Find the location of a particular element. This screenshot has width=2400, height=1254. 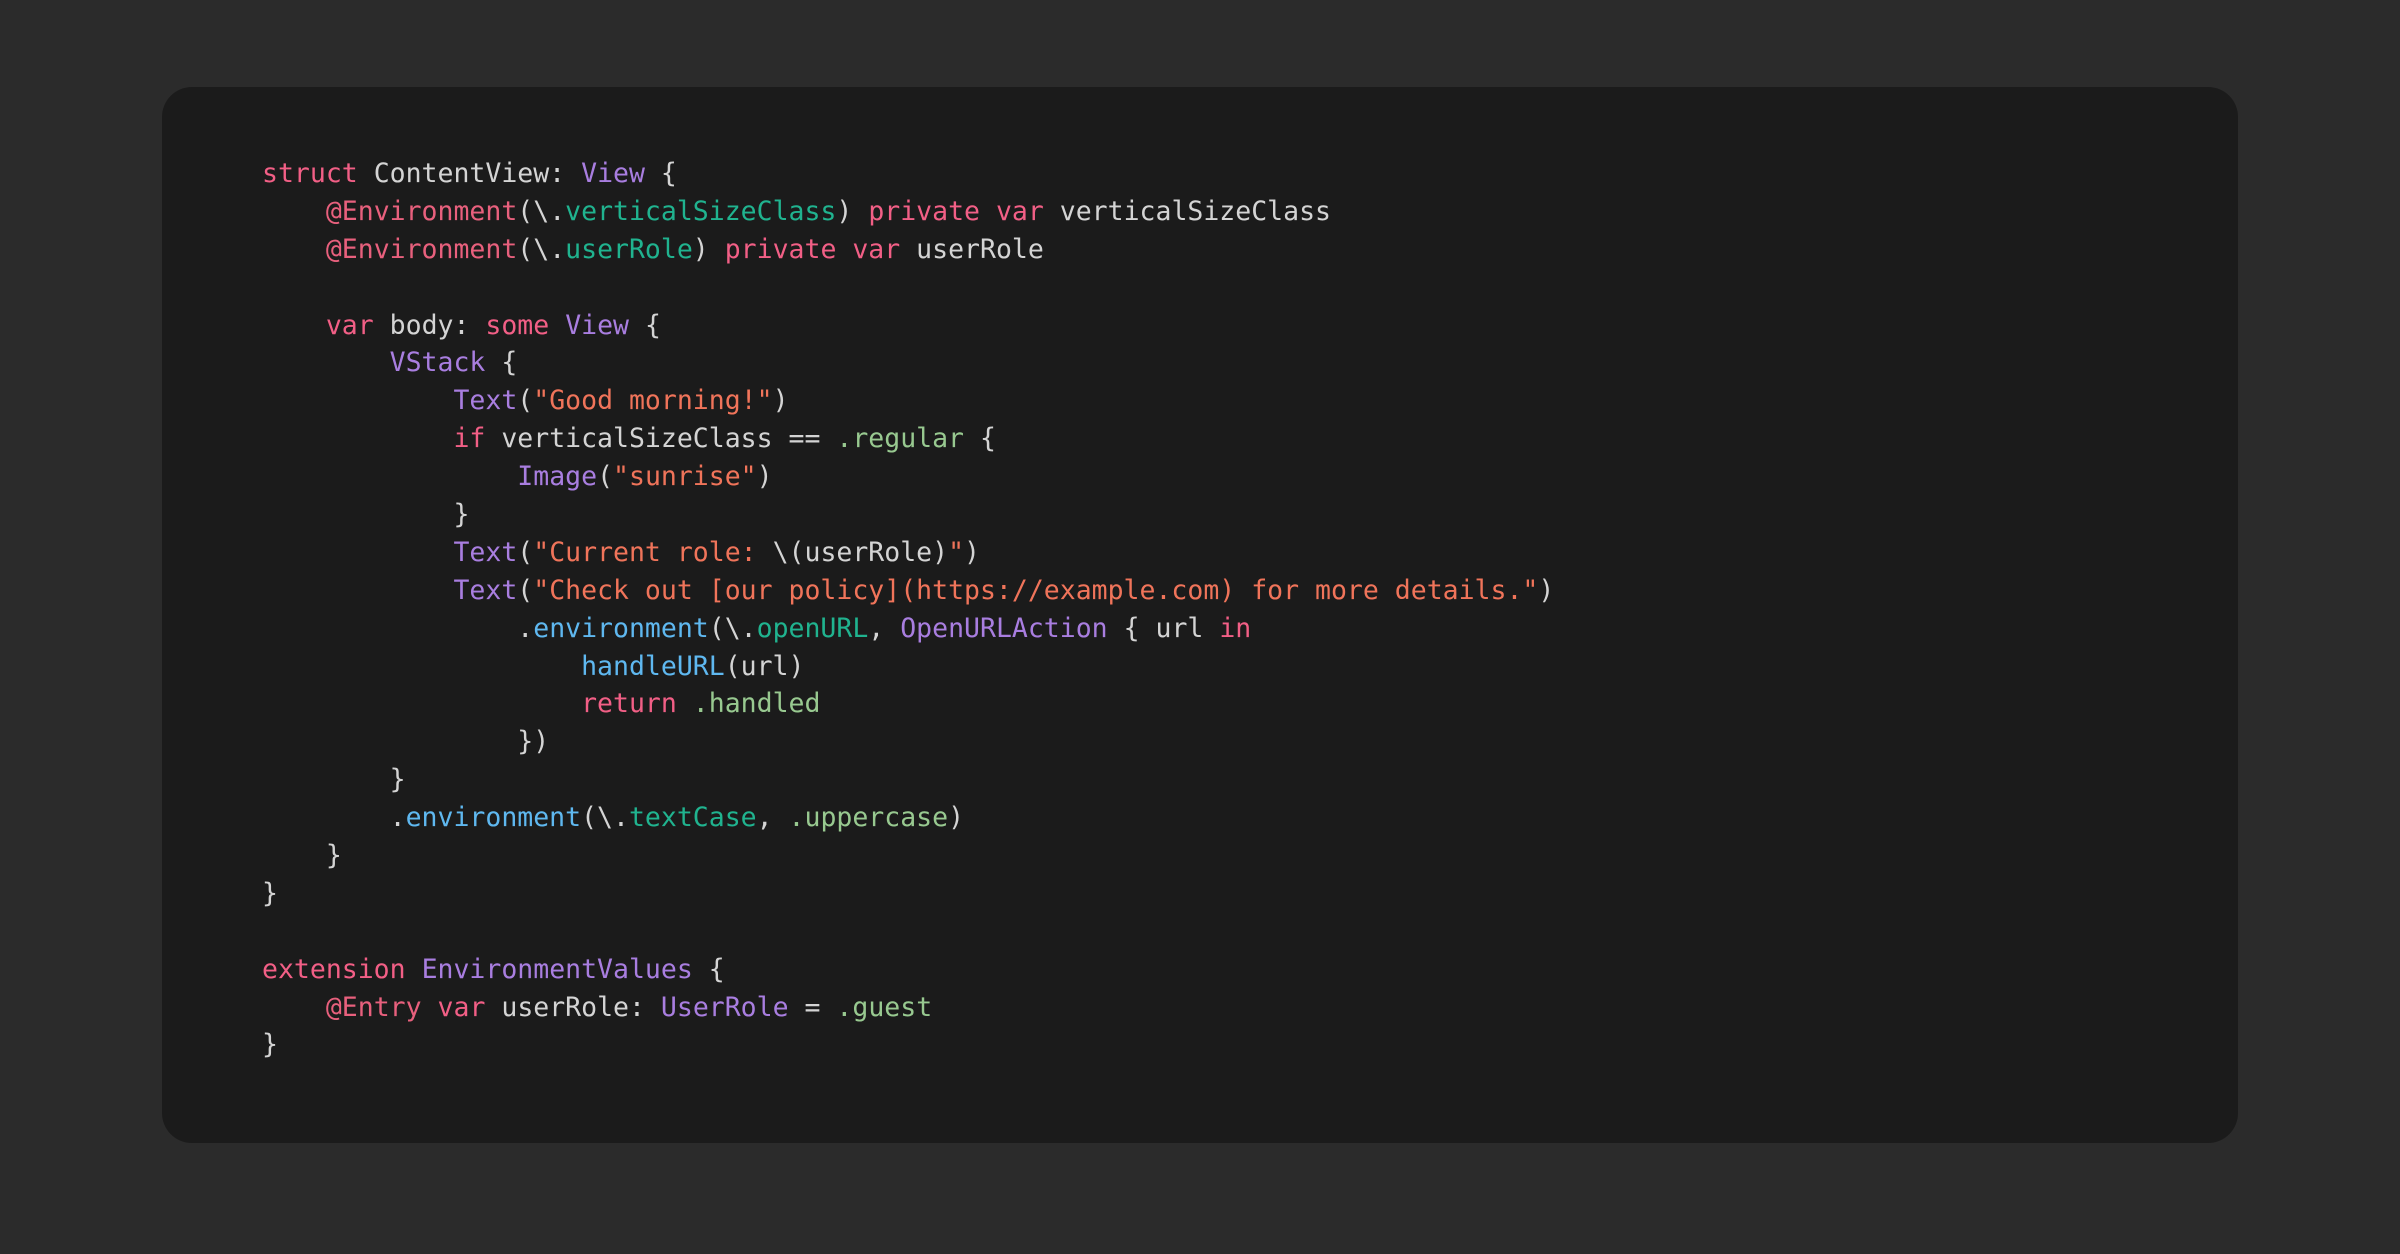

code-token: if is located at coordinates (469, 439).